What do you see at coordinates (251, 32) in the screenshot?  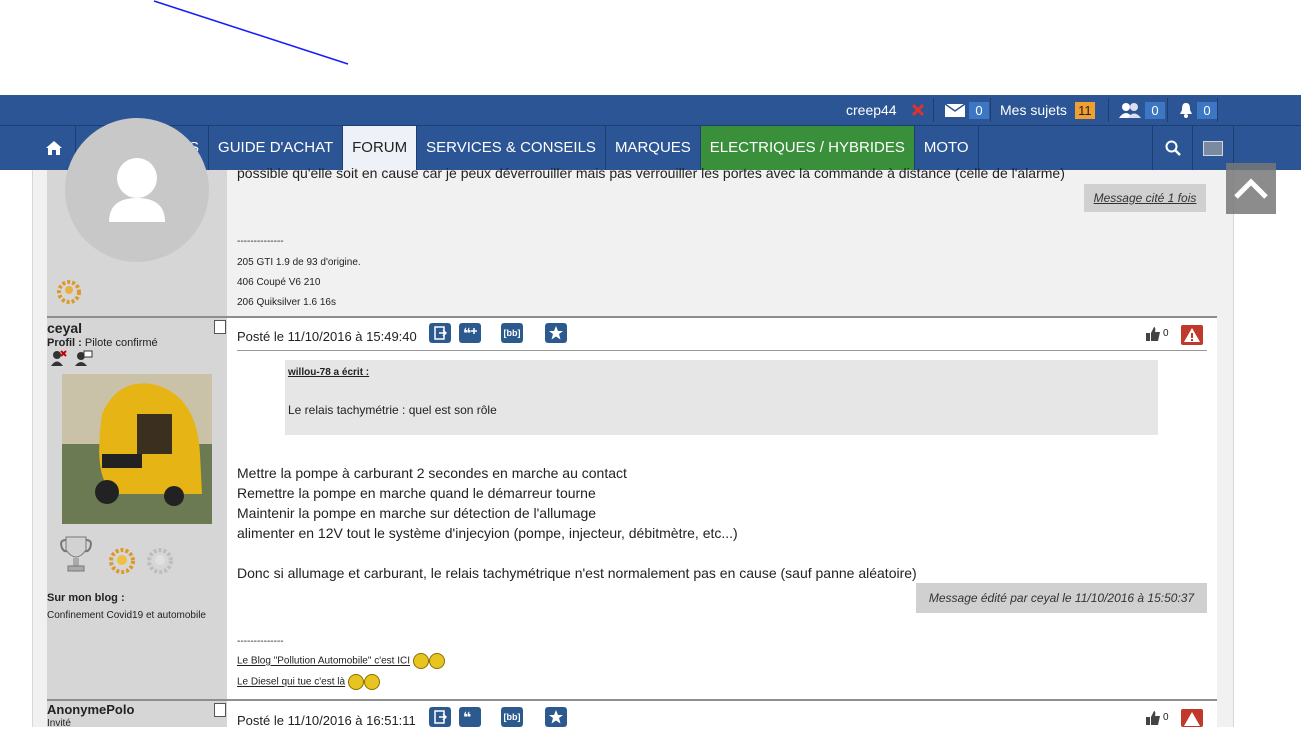 I see `decorative-line` at bounding box center [251, 32].